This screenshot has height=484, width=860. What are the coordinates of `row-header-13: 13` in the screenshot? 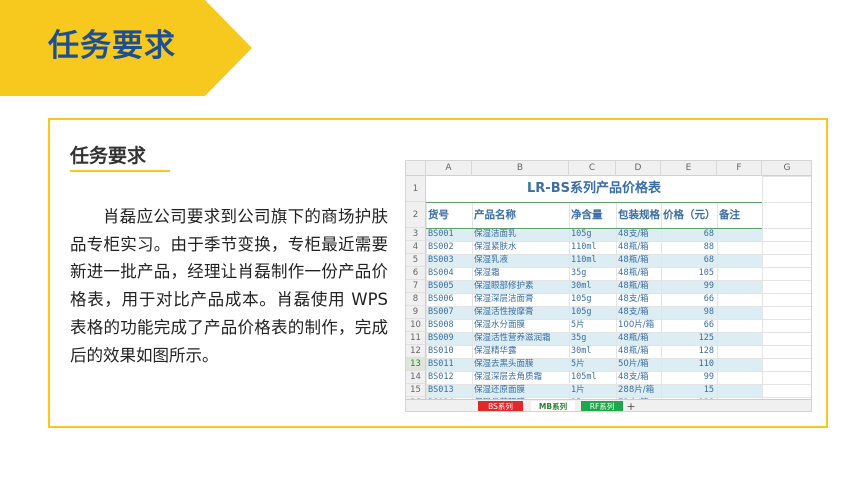 It's located at (416, 364).